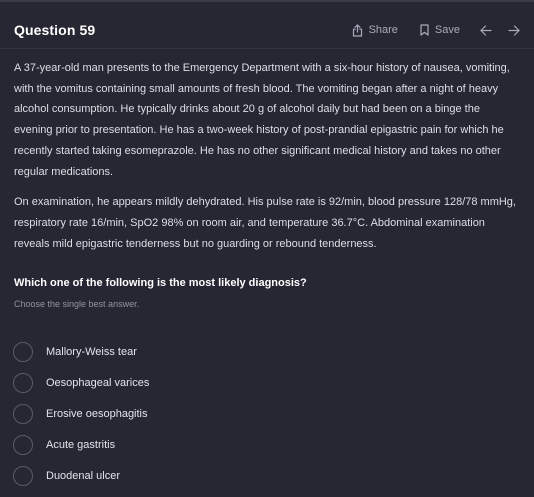  What do you see at coordinates (267, 48) in the screenshot?
I see `header-divider` at bounding box center [267, 48].